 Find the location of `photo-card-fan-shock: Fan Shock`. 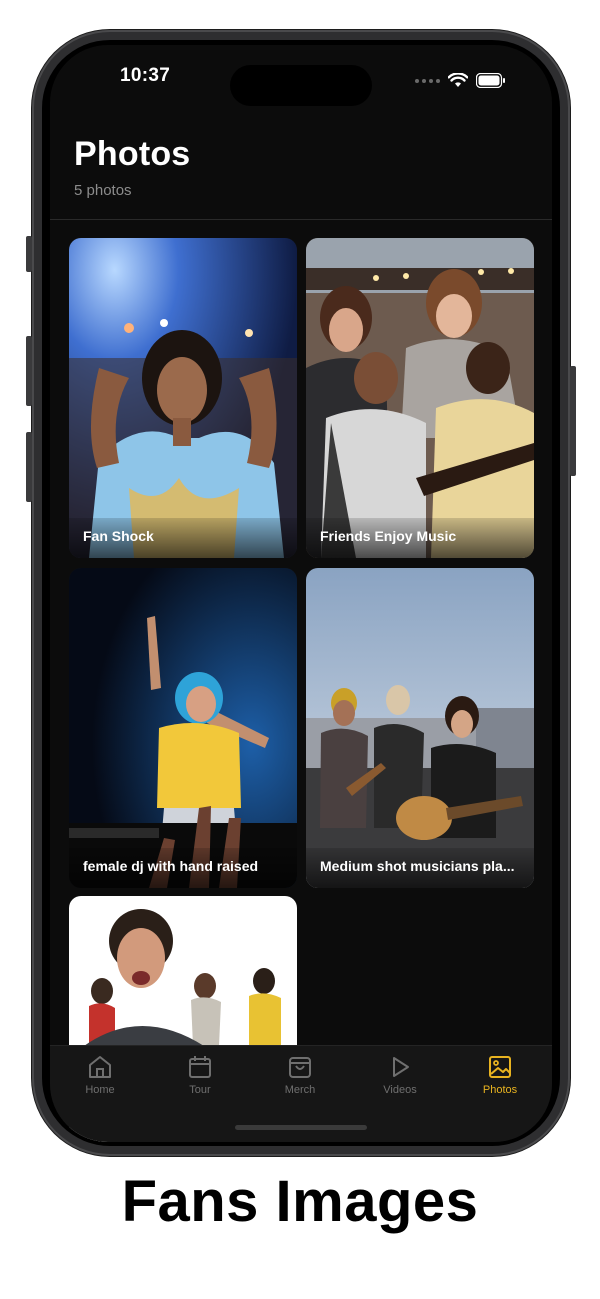

photo-card-fan-shock: Fan Shock is located at coordinates (183, 398).